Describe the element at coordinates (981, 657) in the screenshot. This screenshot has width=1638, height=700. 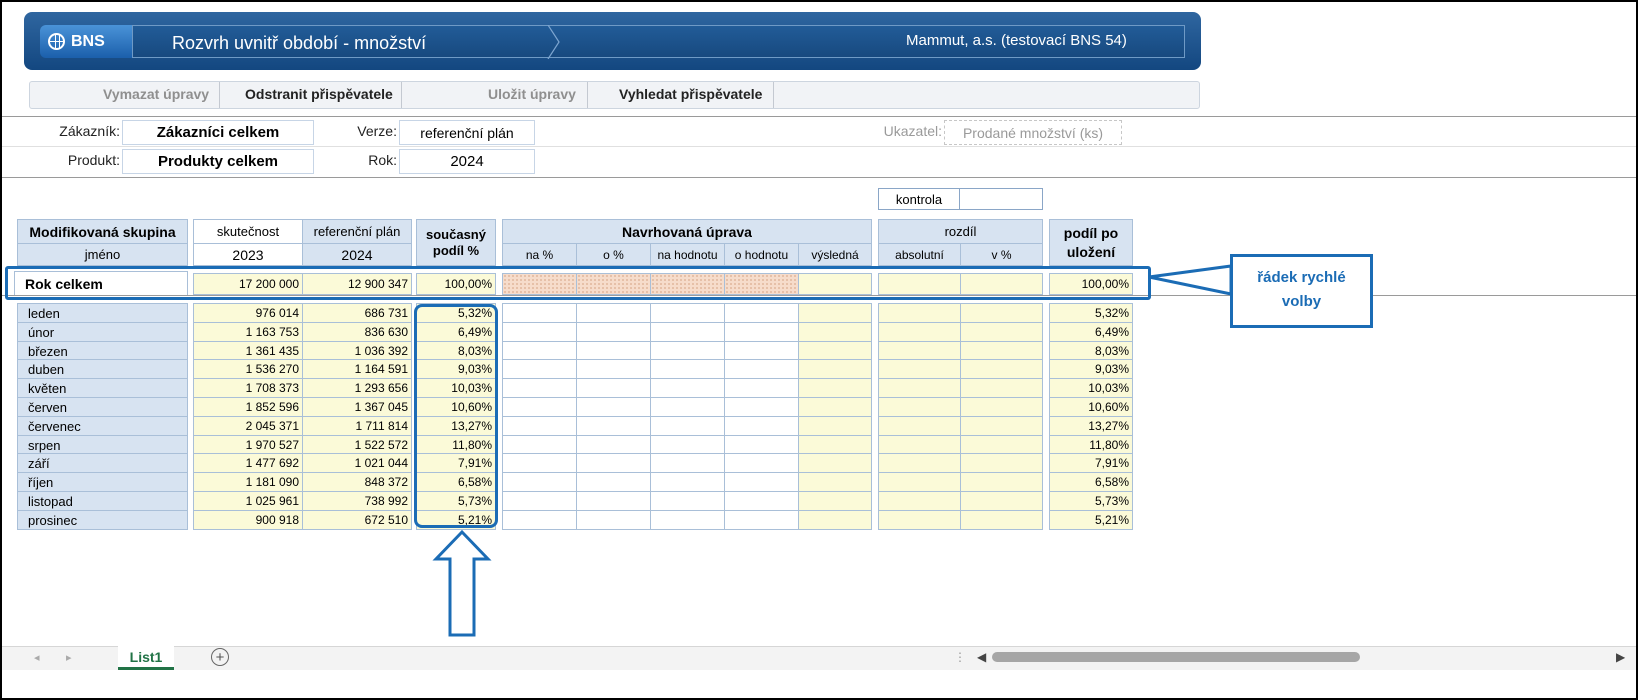
I see `scroll-left-icon: ◀` at that location.